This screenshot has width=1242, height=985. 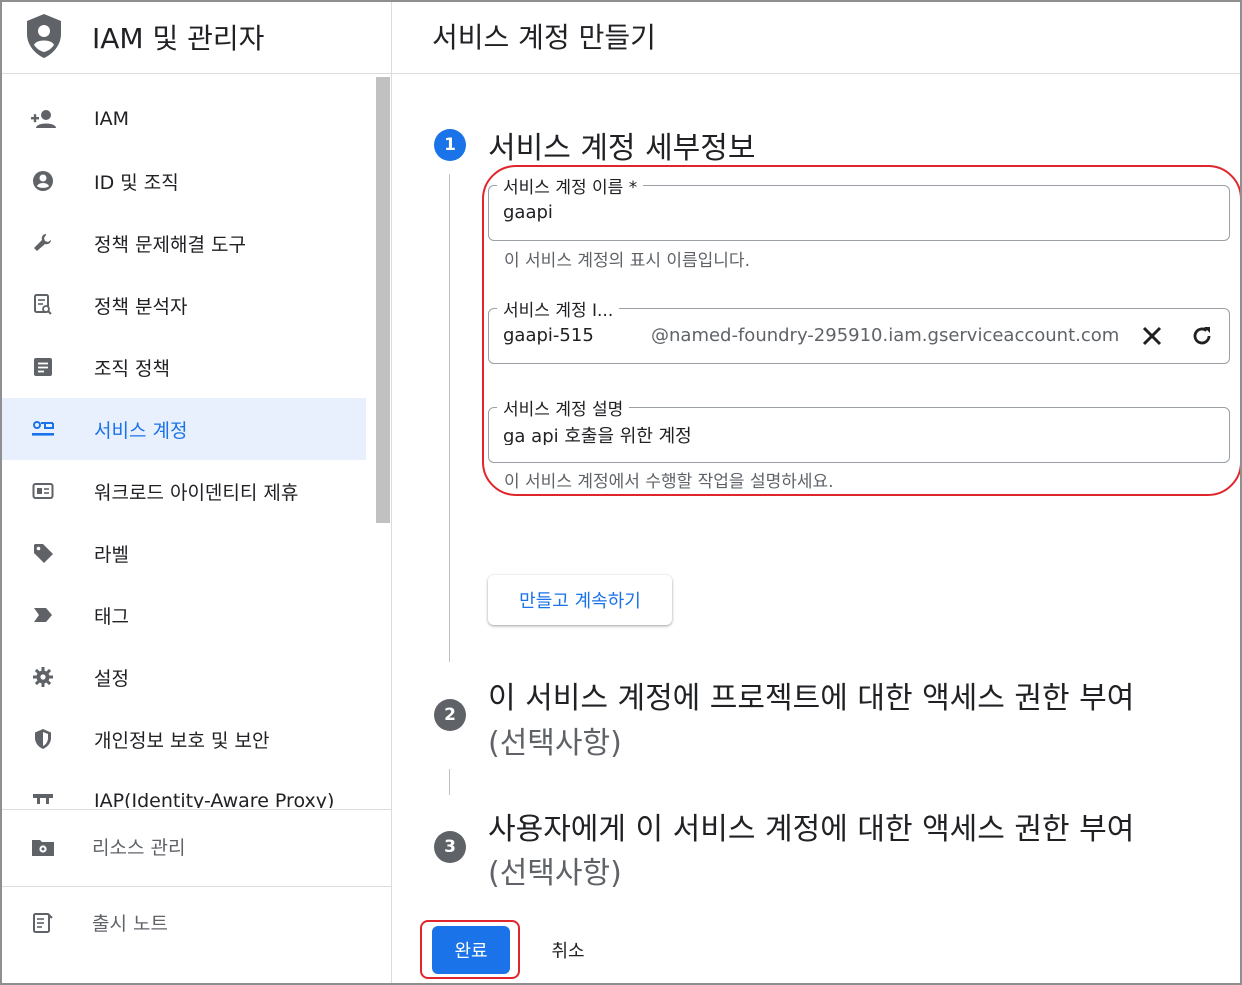 What do you see at coordinates (43, 181) in the screenshot?
I see `account-circle-icon` at bounding box center [43, 181].